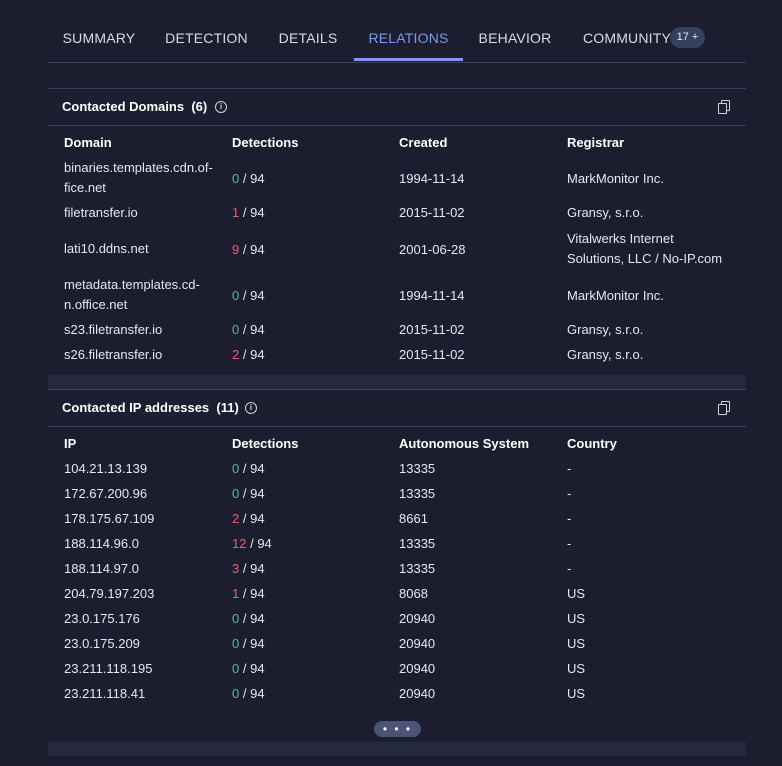 The width and height of the screenshot is (782, 766). Describe the element at coordinates (413, 593) in the screenshot. I see `autonomous-system: 8068` at that location.